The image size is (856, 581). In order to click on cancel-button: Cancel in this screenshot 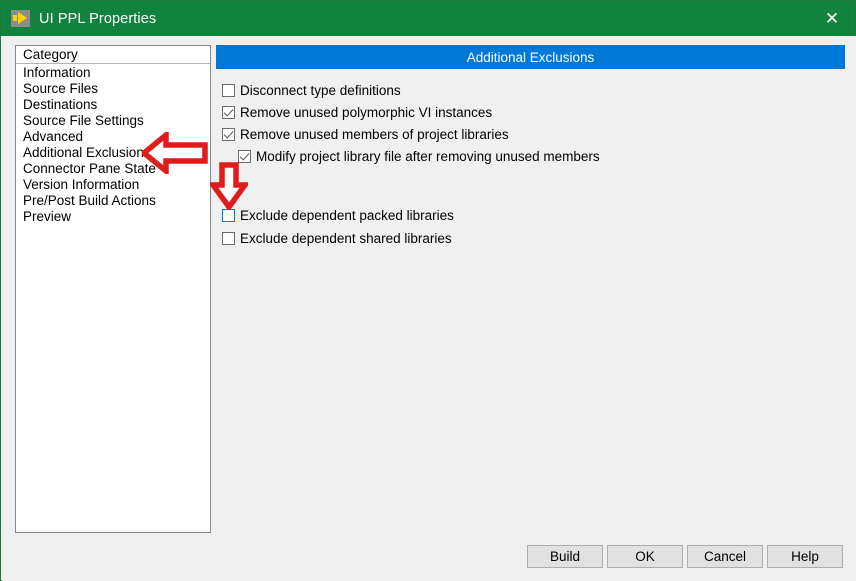, I will do `click(725, 556)`.